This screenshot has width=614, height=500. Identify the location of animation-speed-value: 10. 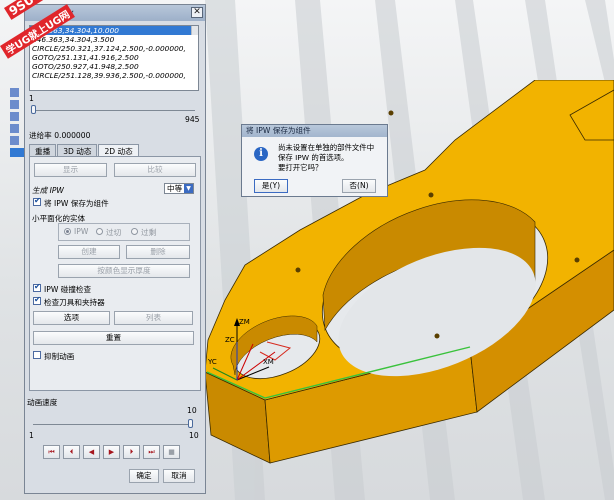
(192, 410).